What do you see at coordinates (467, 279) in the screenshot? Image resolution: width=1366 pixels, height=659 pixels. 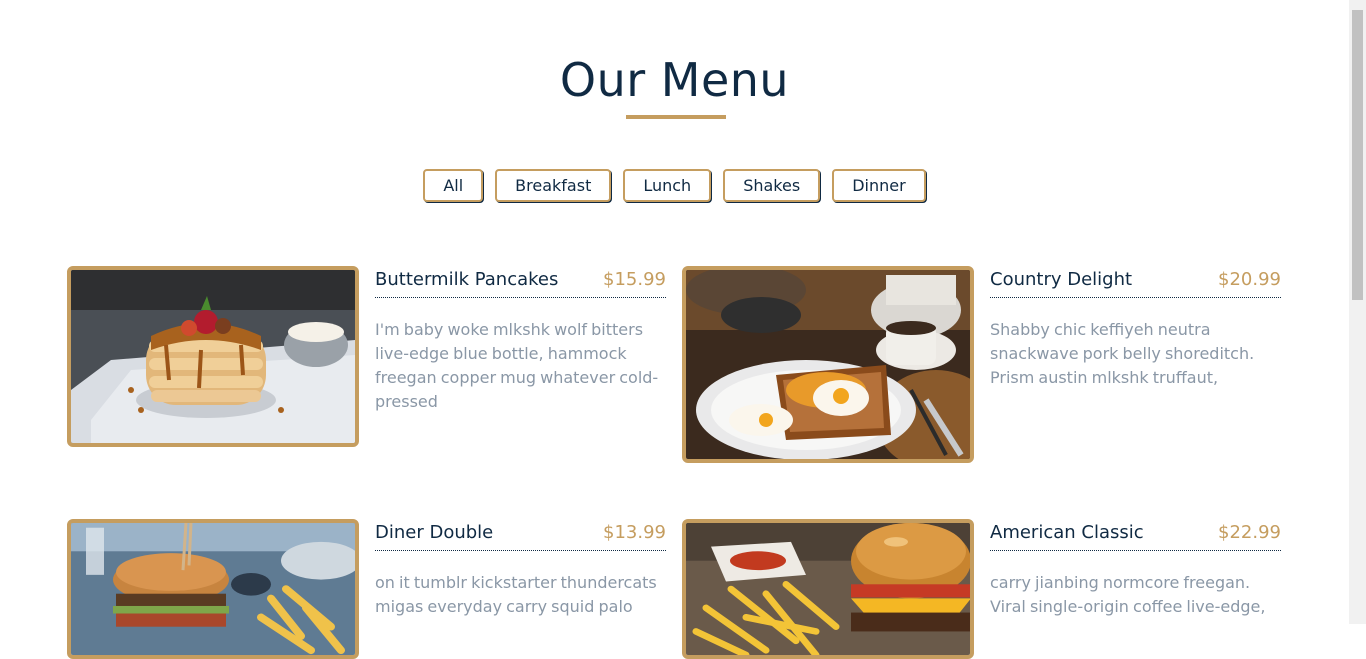 I see `item-name: Buttermilk Pancakes` at bounding box center [467, 279].